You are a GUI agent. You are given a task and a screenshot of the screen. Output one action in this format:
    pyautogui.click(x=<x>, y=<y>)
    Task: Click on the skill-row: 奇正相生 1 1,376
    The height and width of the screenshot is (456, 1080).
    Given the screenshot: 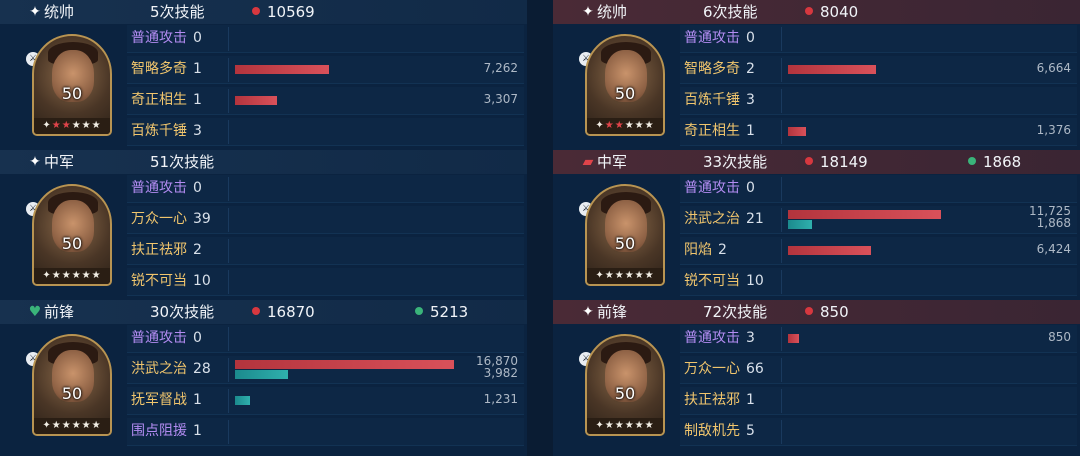 What is the action you would take?
    pyautogui.click(x=878, y=132)
    